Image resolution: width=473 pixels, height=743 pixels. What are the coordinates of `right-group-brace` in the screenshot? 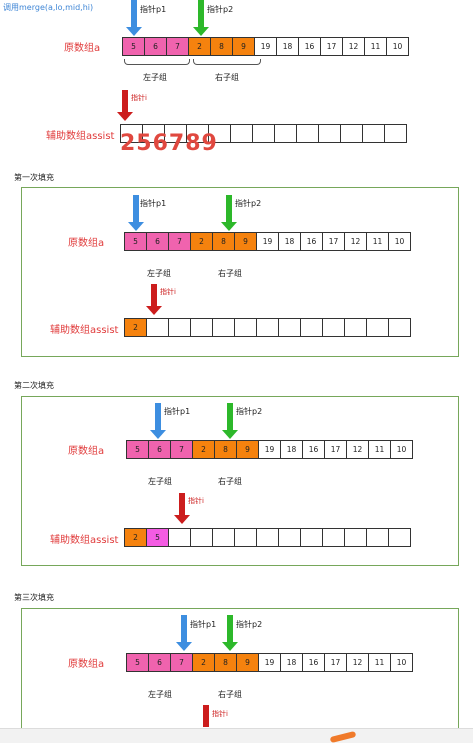 It's located at (227, 62).